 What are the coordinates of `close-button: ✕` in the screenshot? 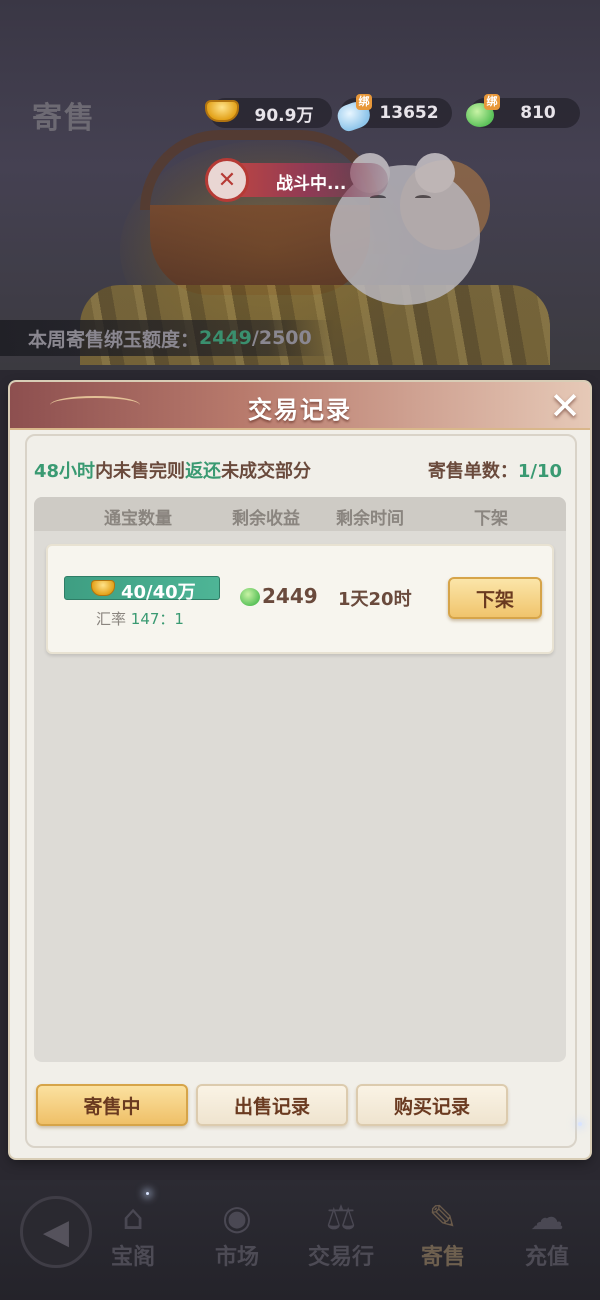 It's located at (565, 406).